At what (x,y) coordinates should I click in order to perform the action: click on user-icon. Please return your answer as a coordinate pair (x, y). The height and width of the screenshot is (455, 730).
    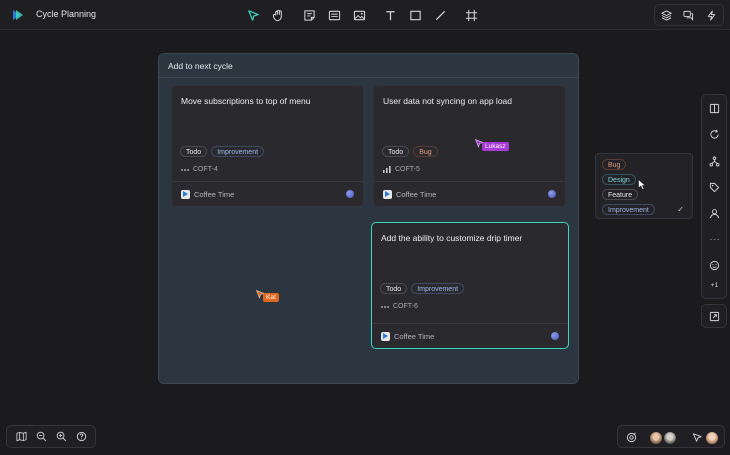
    Looking at the image, I should click on (714, 213).